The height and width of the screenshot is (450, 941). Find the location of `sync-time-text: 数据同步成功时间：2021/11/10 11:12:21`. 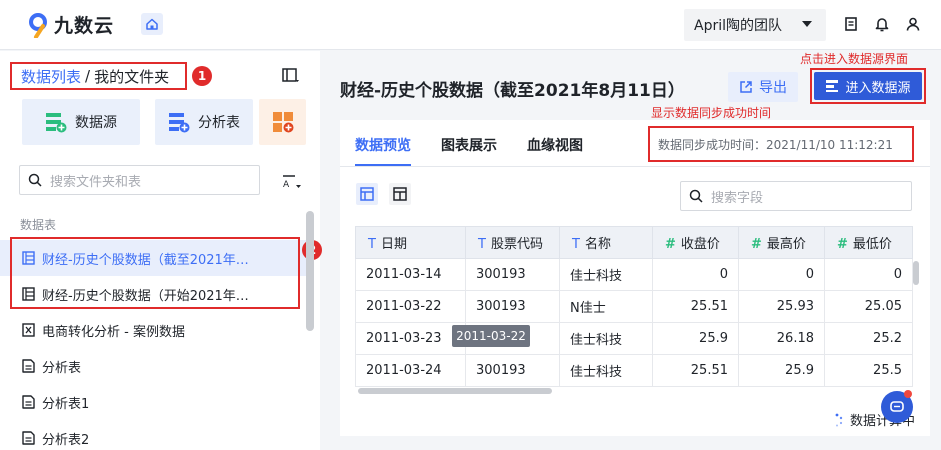

sync-time-text: 数据同步成功时间：2021/11/10 11:12:21 is located at coordinates (775, 144).